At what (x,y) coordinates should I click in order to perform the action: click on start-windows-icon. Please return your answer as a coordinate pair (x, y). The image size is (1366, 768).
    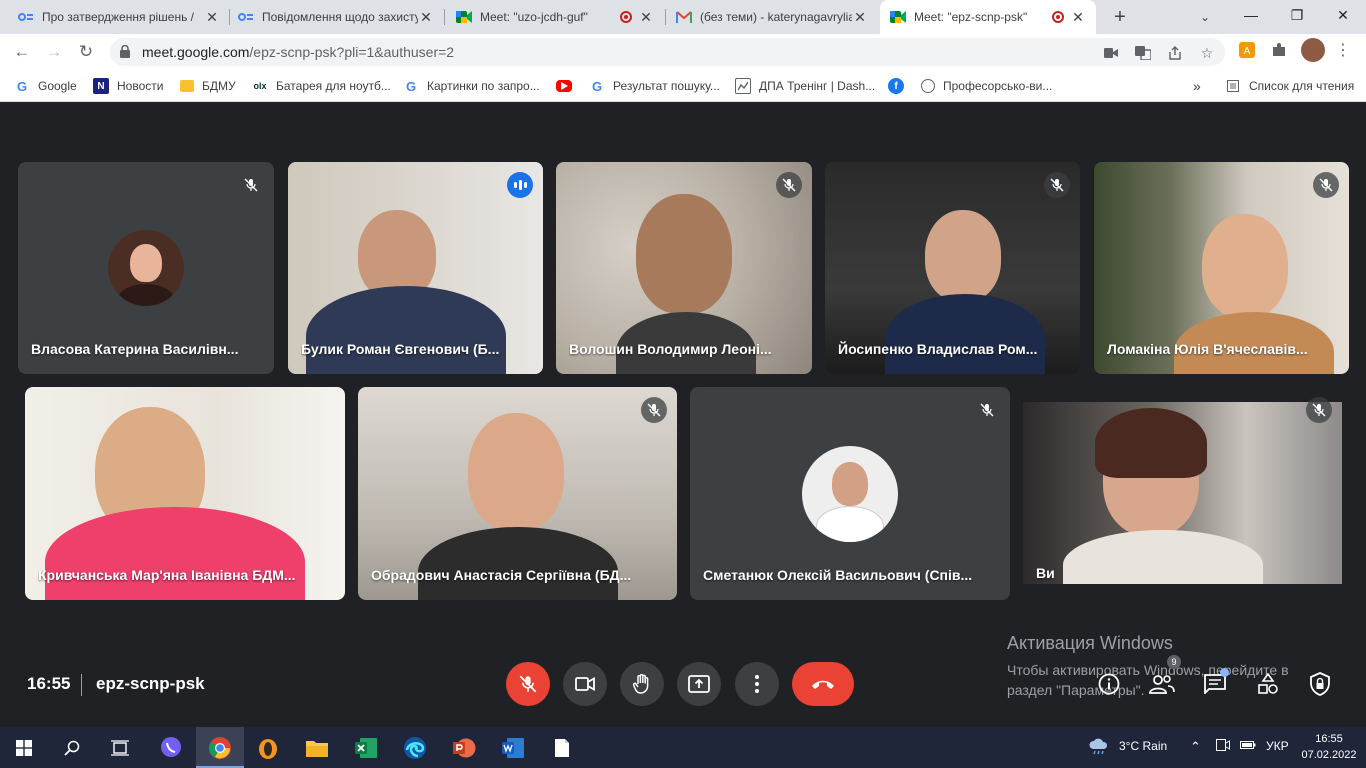
    Looking at the image, I should click on (24, 747).